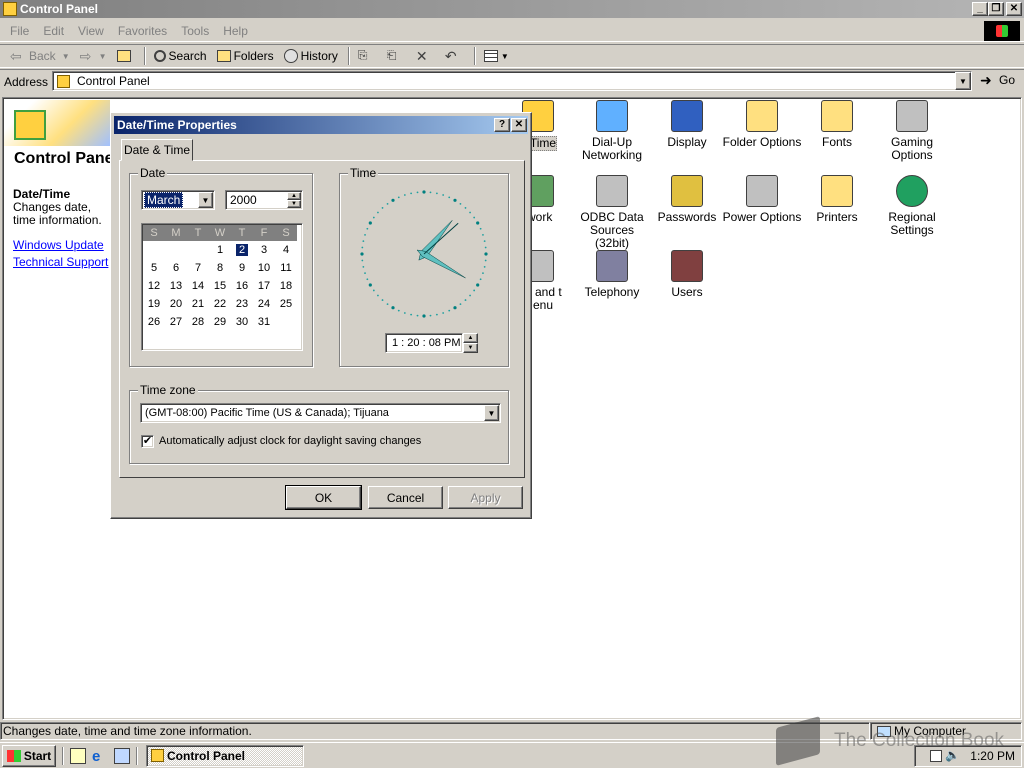  What do you see at coordinates (53, 31) in the screenshot?
I see `menu-edit: Edit` at bounding box center [53, 31].